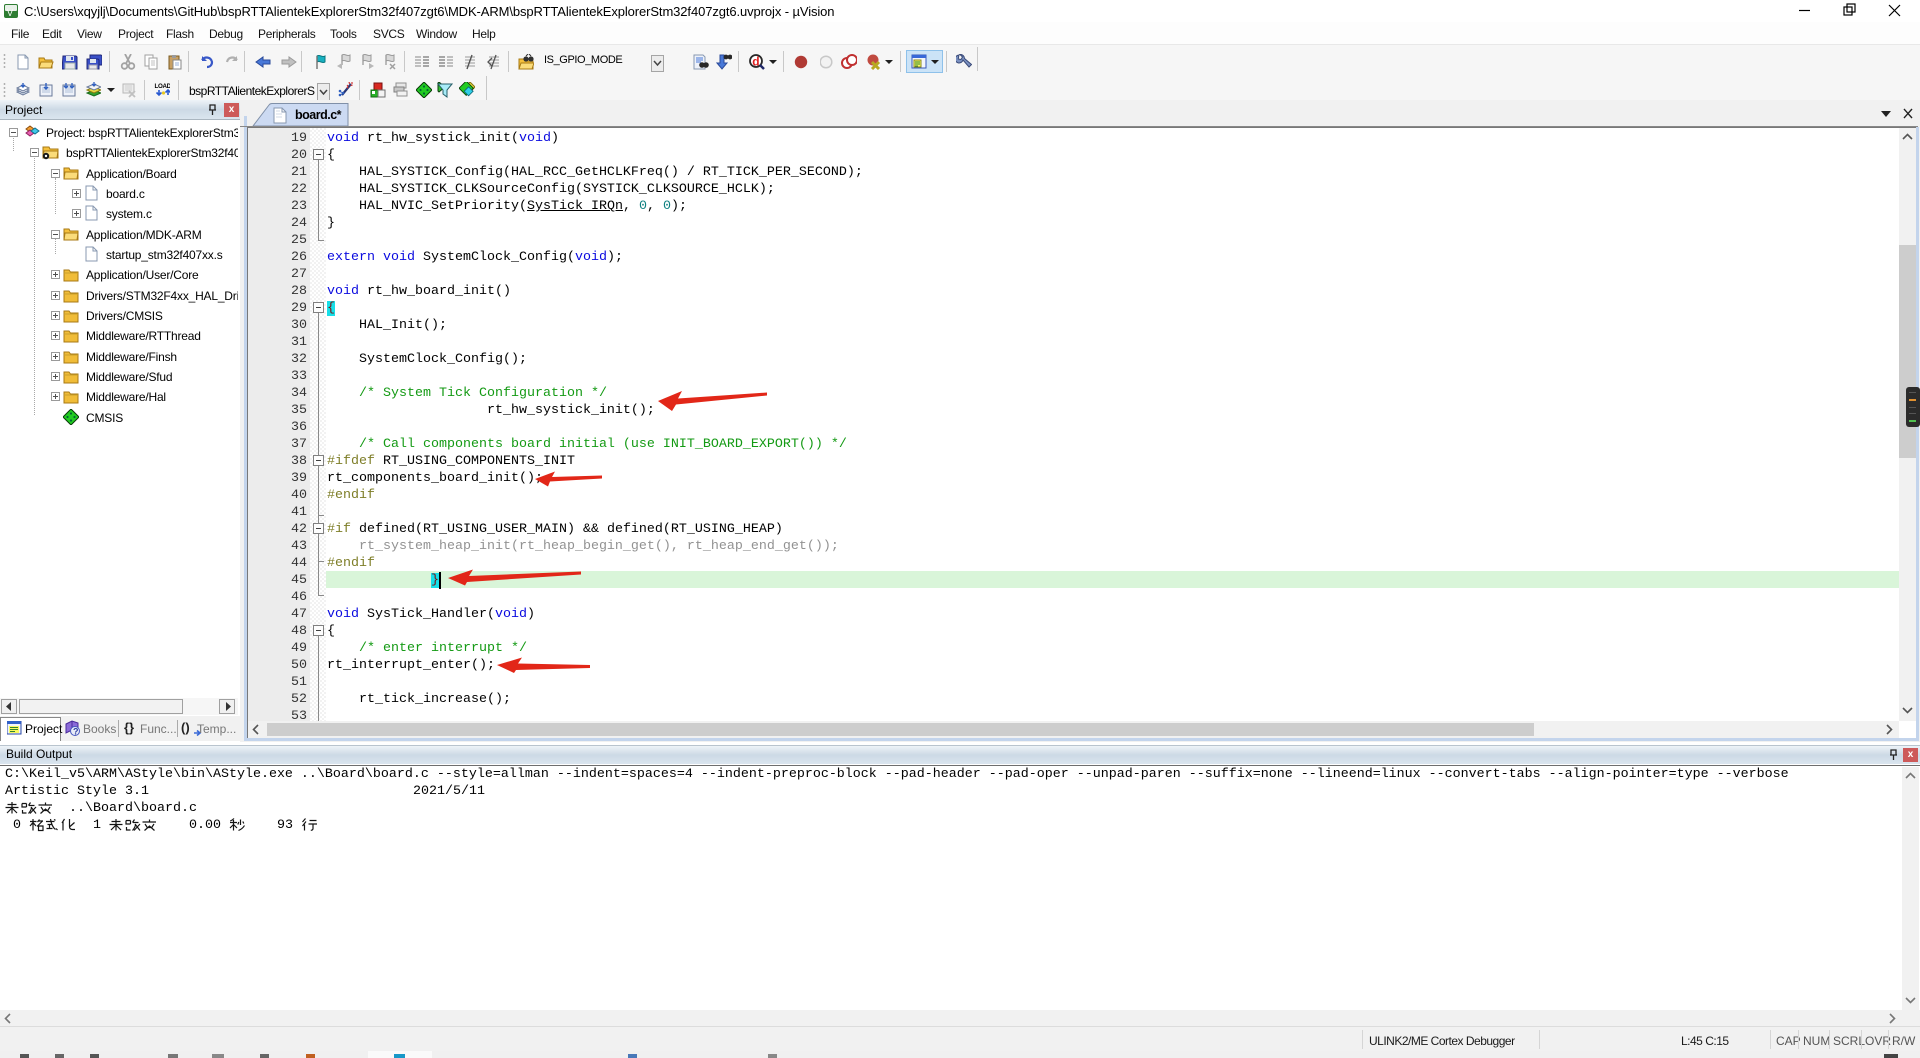 Image resolution: width=1920 pixels, height=1058 pixels. Describe the element at coordinates (163, 86) in the screenshot. I see `svg-text: LOAD` at that location.